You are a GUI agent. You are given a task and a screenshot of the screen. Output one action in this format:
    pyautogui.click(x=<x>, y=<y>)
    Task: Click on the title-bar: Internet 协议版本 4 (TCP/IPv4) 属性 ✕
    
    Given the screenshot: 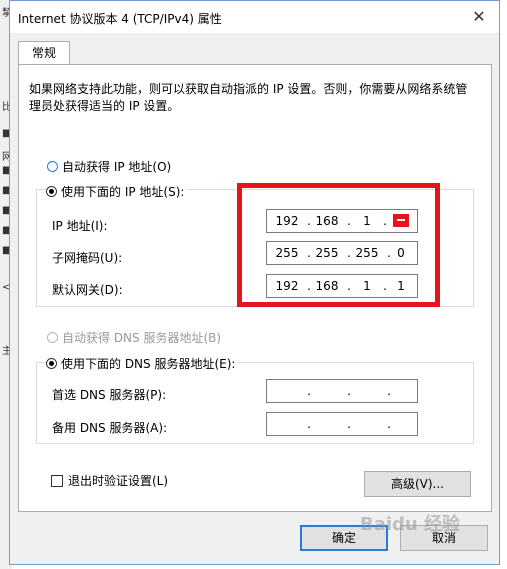 What is the action you would take?
    pyautogui.click(x=254, y=17)
    